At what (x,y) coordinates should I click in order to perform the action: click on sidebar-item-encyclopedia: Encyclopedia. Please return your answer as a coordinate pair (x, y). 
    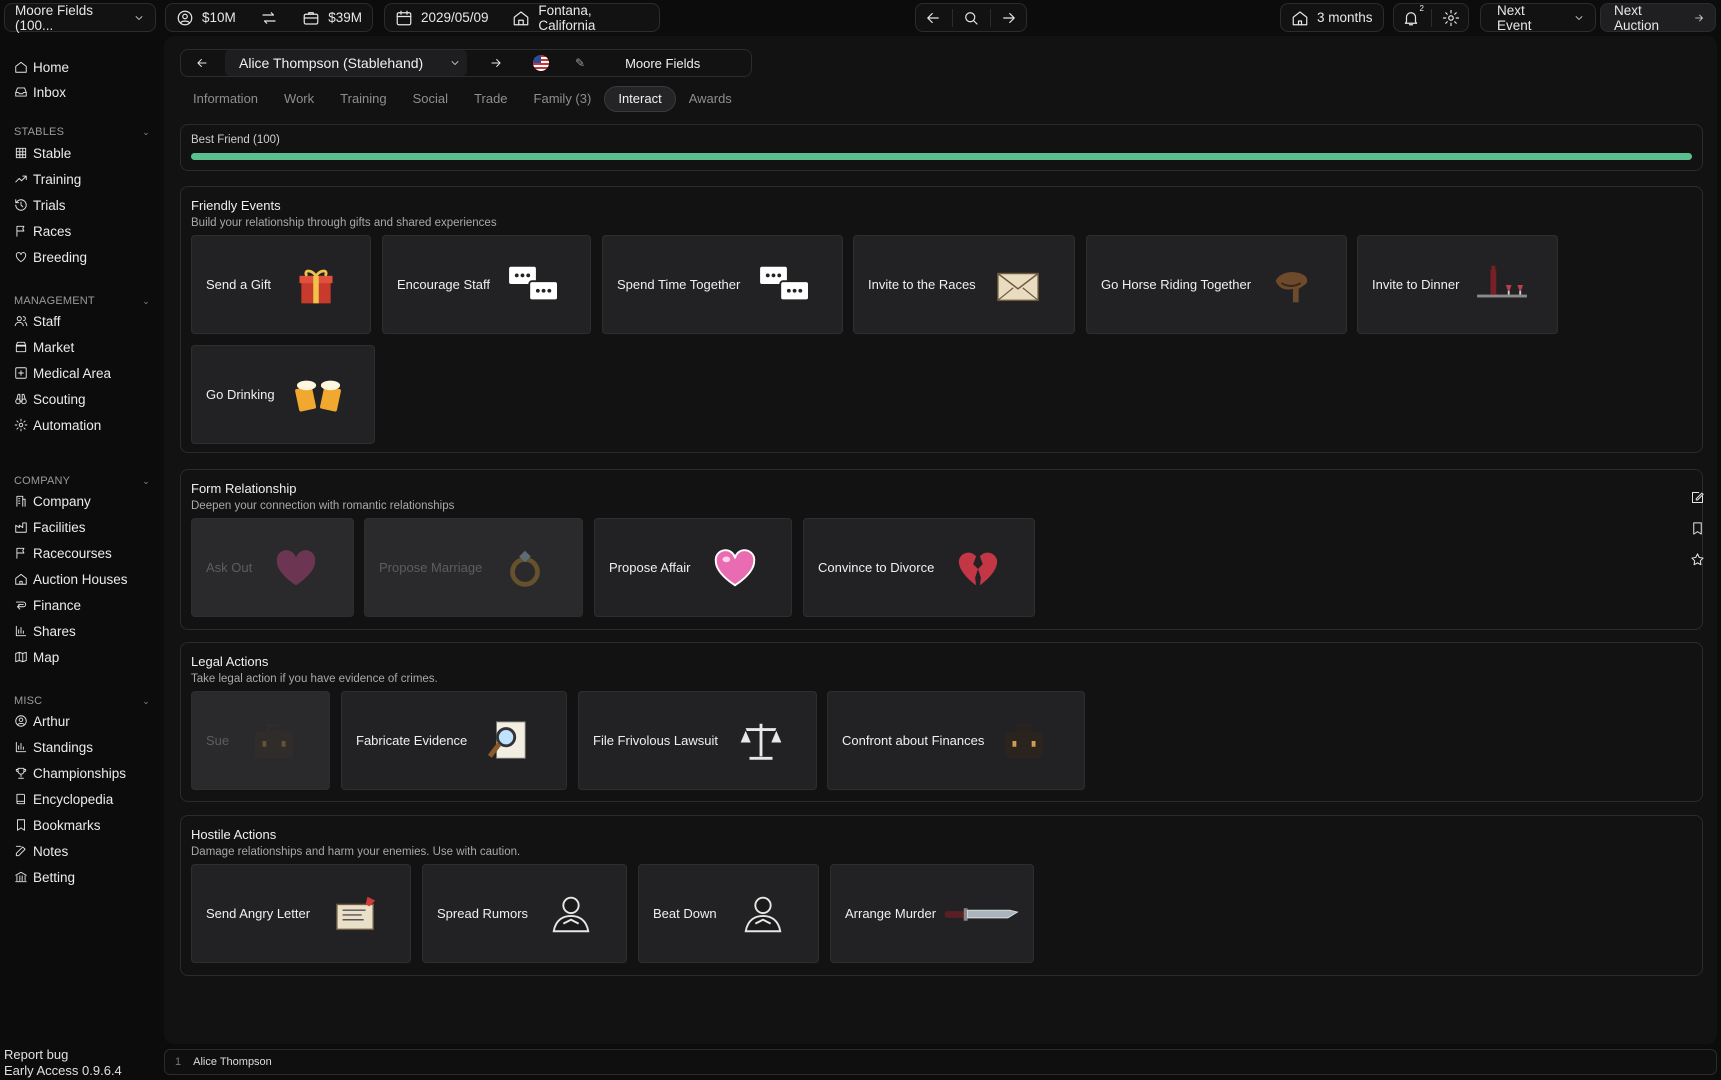
    Looking at the image, I should click on (63, 799).